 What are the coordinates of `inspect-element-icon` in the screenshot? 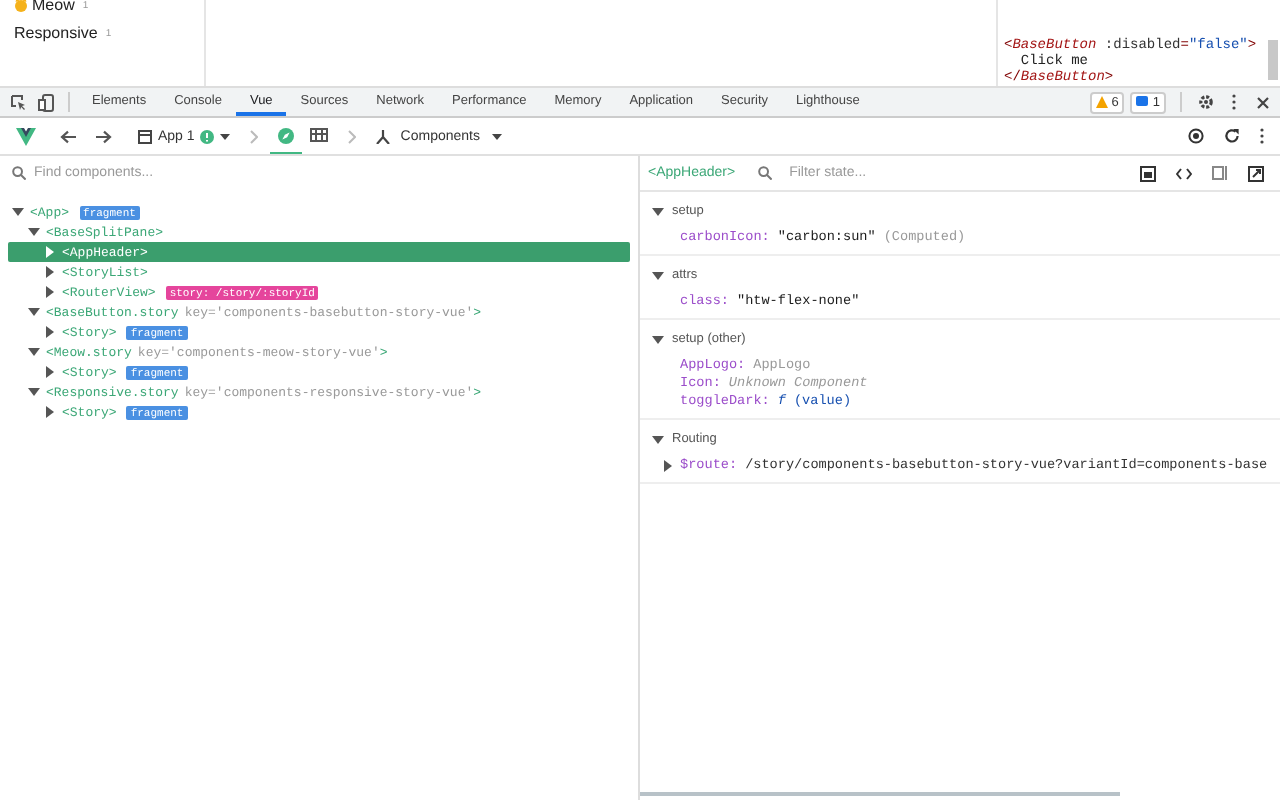 It's located at (18, 102).